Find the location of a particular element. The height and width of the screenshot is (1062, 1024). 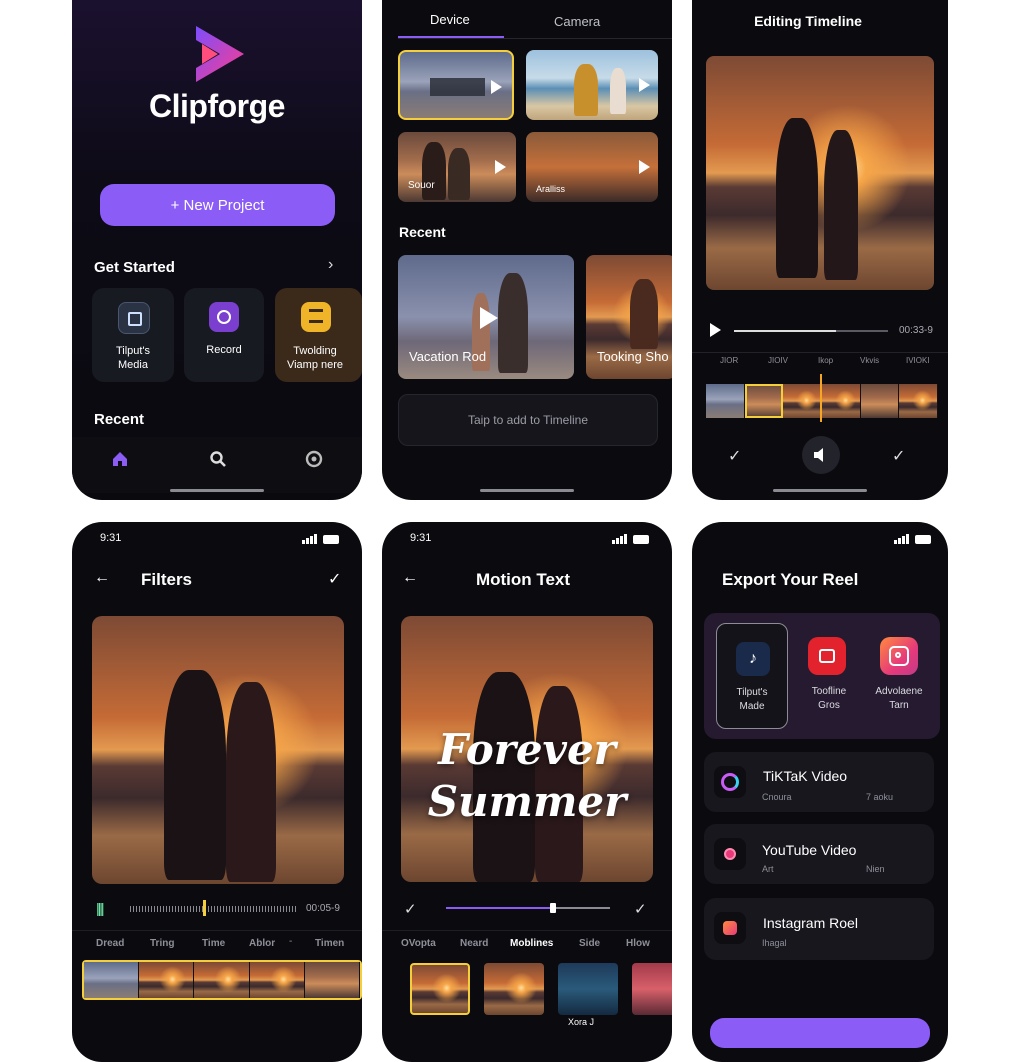

style-tab: Neard is located at coordinates (474, 943).